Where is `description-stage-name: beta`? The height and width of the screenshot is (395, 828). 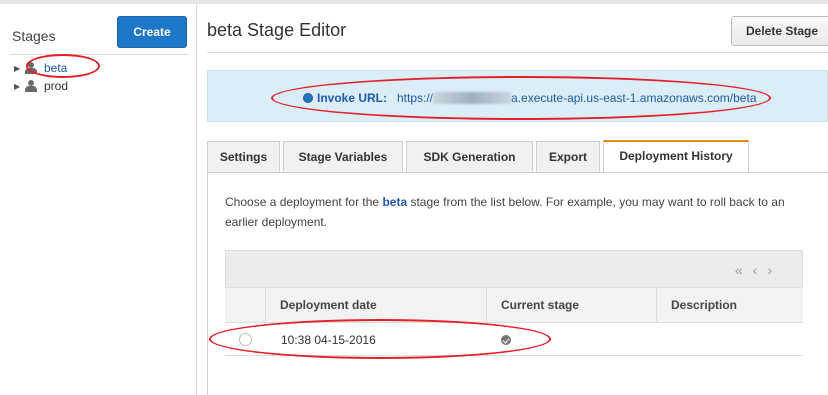
description-stage-name: beta is located at coordinates (395, 202).